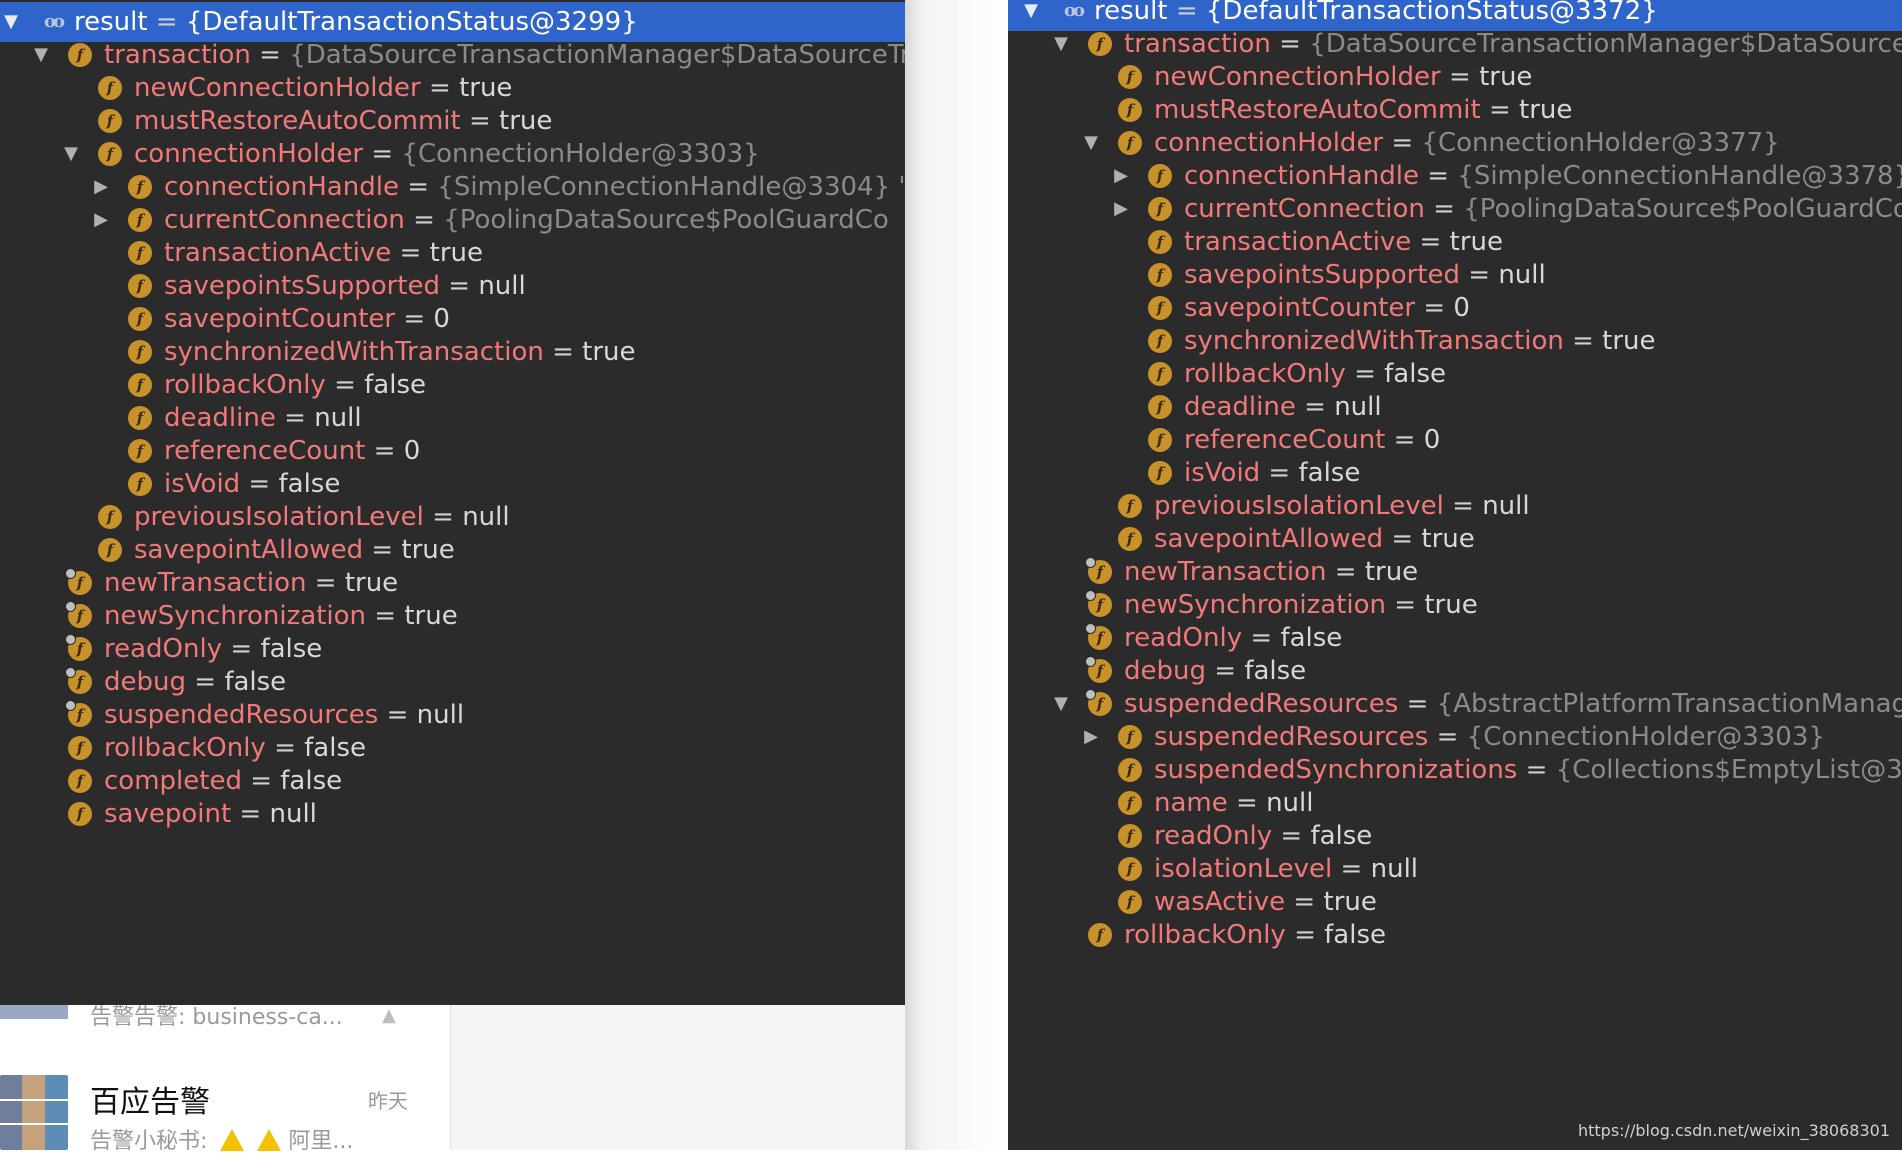 The width and height of the screenshot is (1902, 1155). I want to click on variable-name: savepoint, so click(168, 814).